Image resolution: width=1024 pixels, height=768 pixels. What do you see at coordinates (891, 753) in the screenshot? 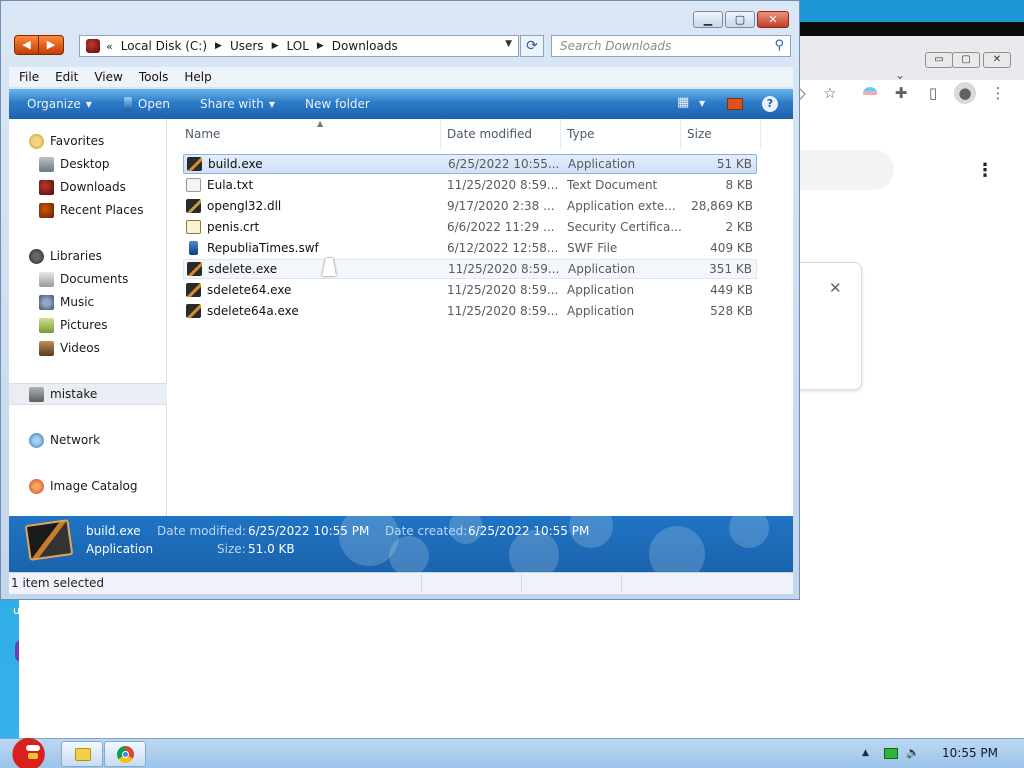
I see `network-tray-icon` at bounding box center [891, 753].